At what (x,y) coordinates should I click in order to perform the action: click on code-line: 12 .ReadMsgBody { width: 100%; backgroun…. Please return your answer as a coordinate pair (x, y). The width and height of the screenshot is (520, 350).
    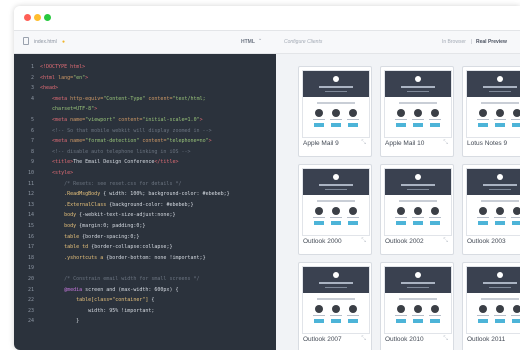
    Looking at the image, I should click on (145, 194).